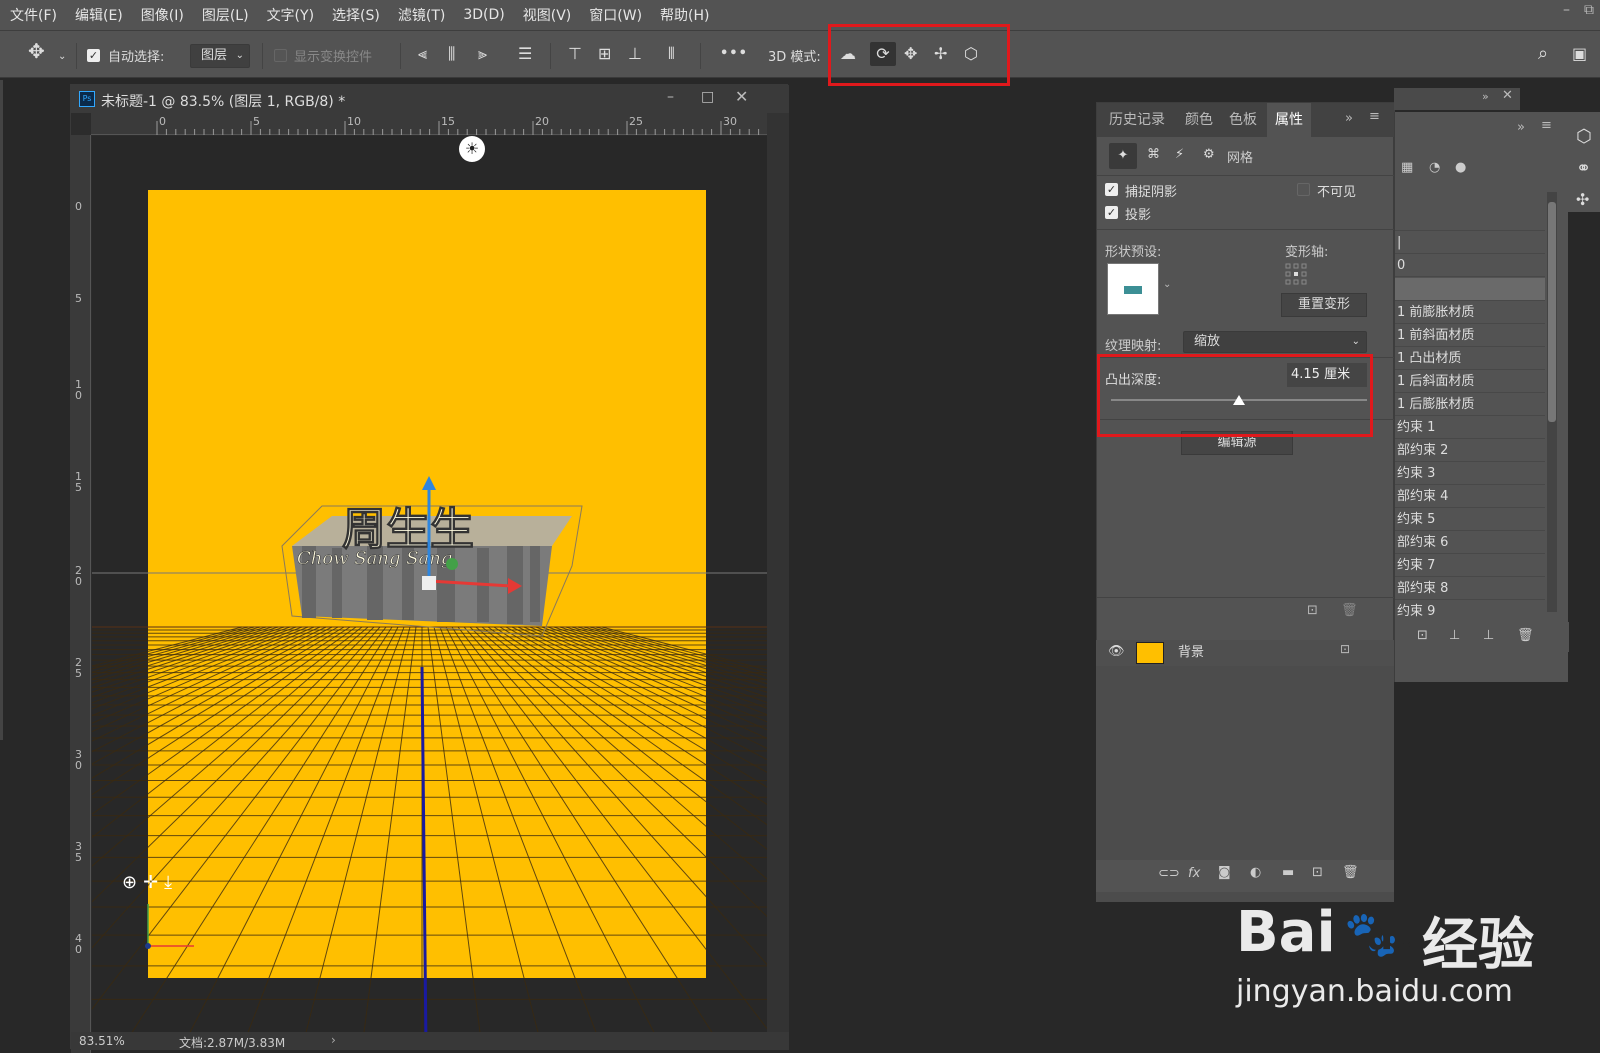  What do you see at coordinates (1123, 156) in the screenshot?
I see `mesh-props-icon: ✦` at bounding box center [1123, 156].